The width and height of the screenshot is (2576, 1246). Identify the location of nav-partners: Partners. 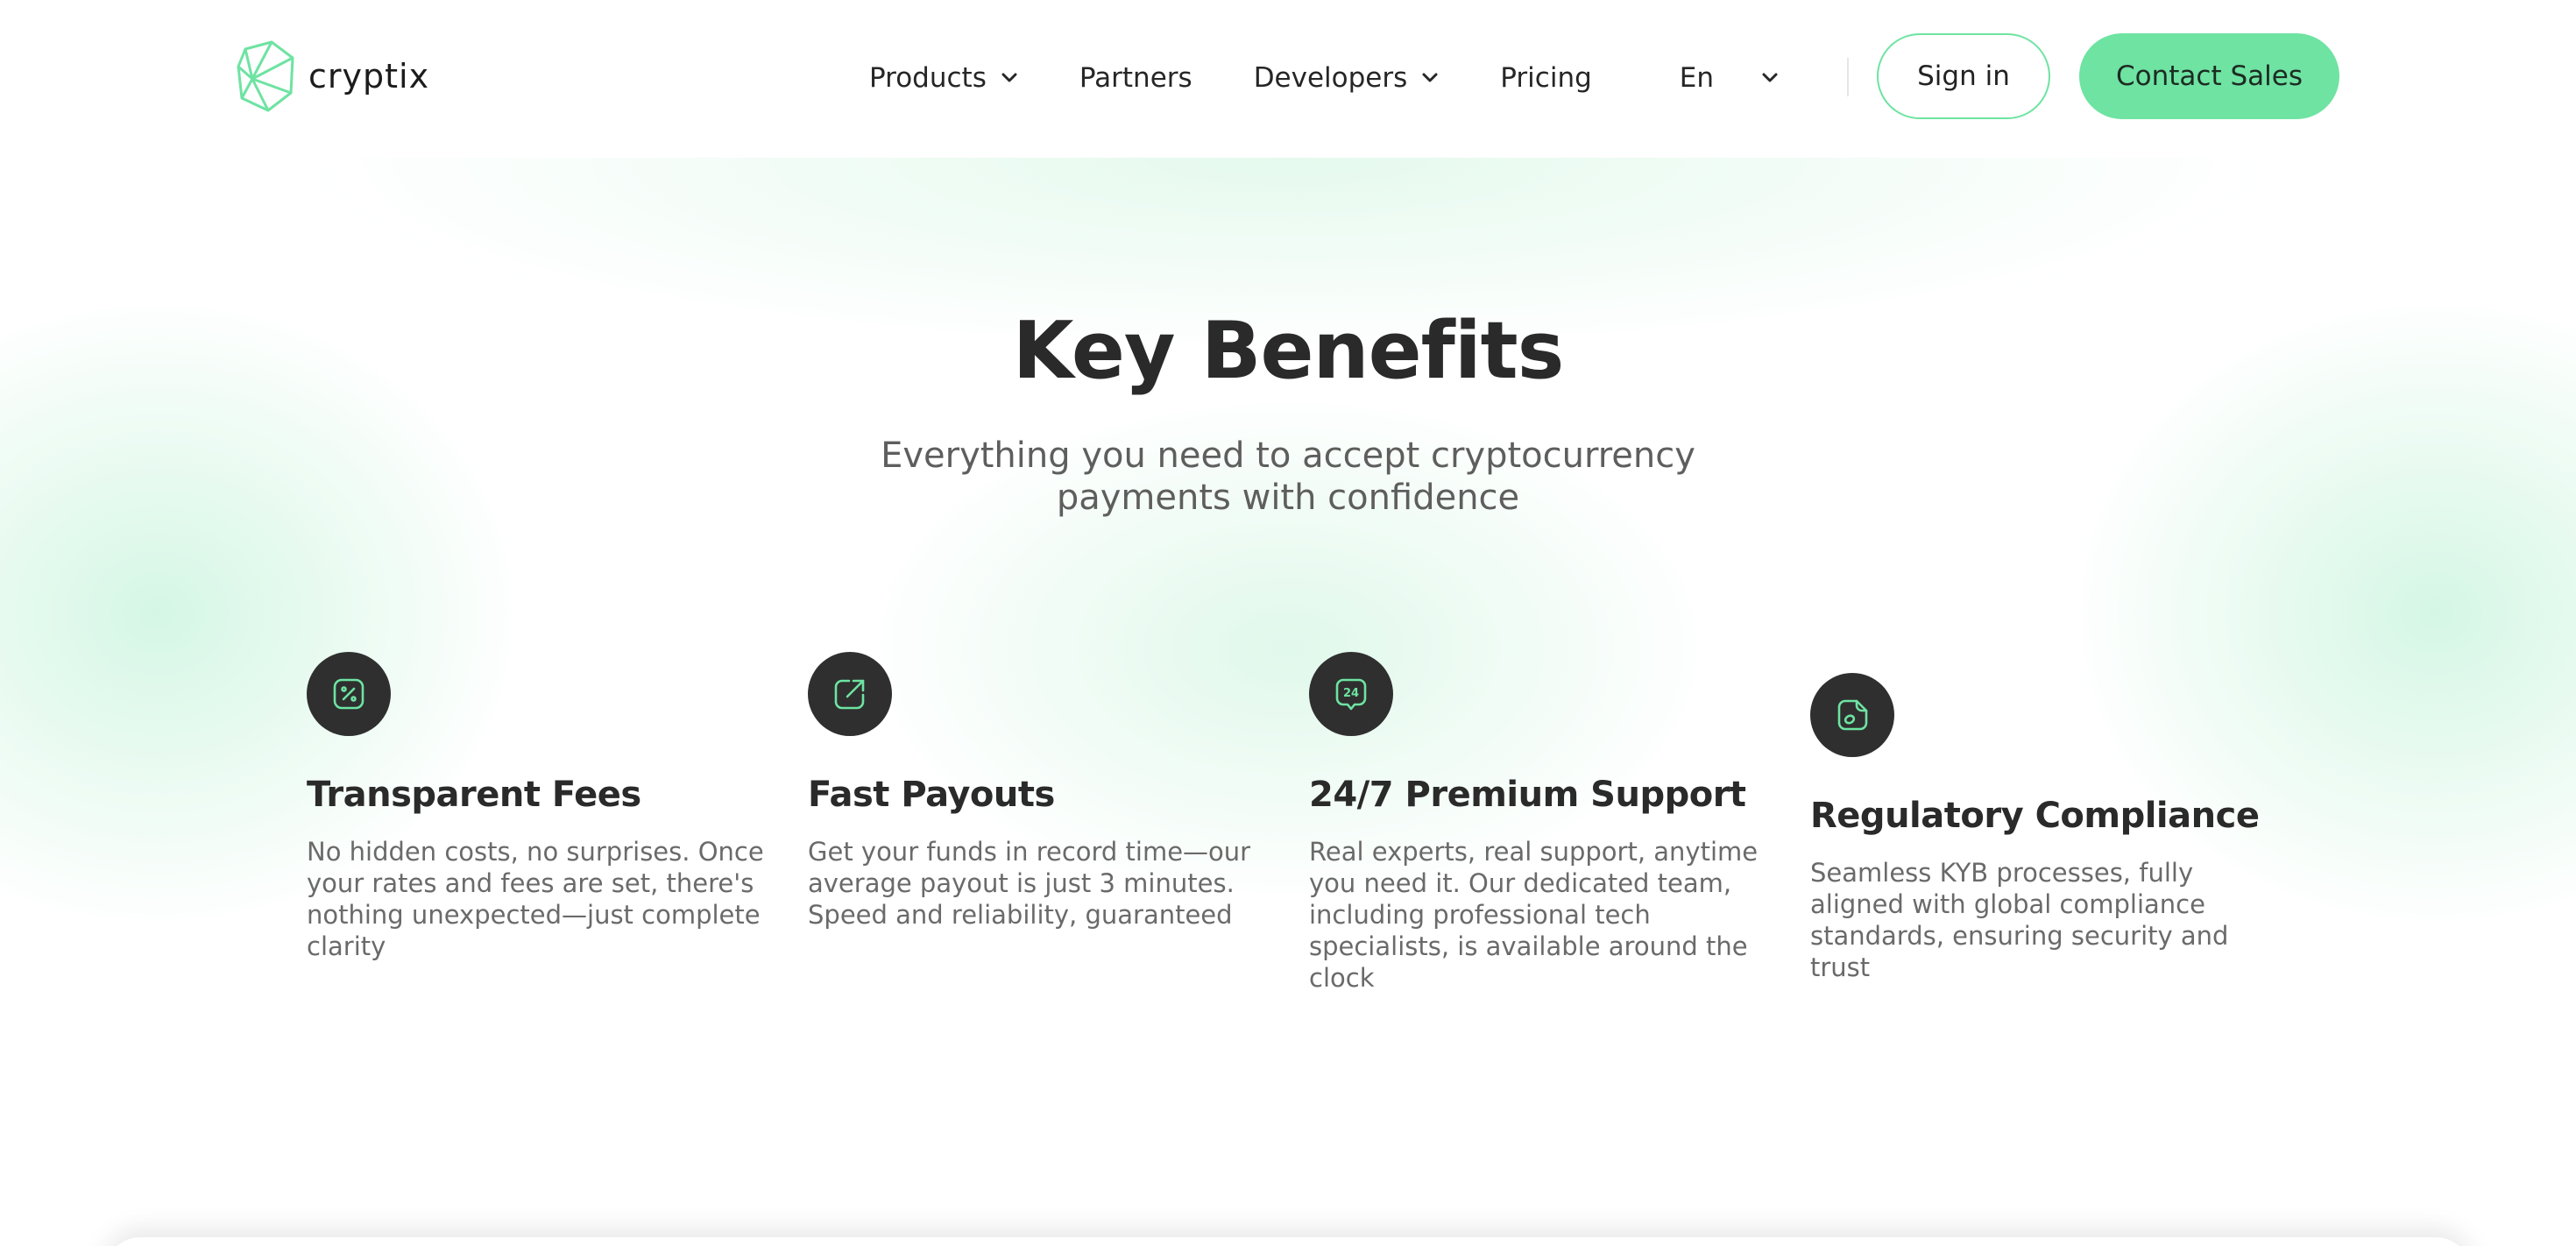
(1135, 78).